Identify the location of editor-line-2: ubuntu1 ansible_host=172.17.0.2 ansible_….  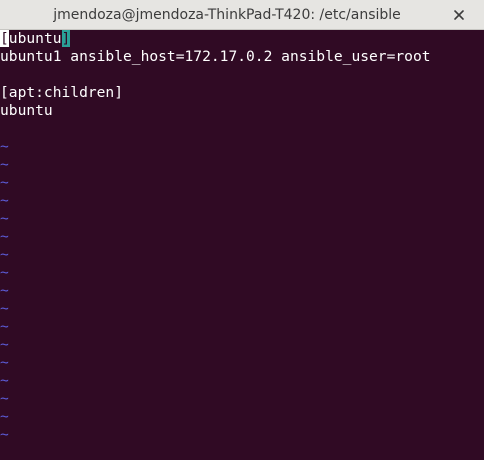
(215, 56).